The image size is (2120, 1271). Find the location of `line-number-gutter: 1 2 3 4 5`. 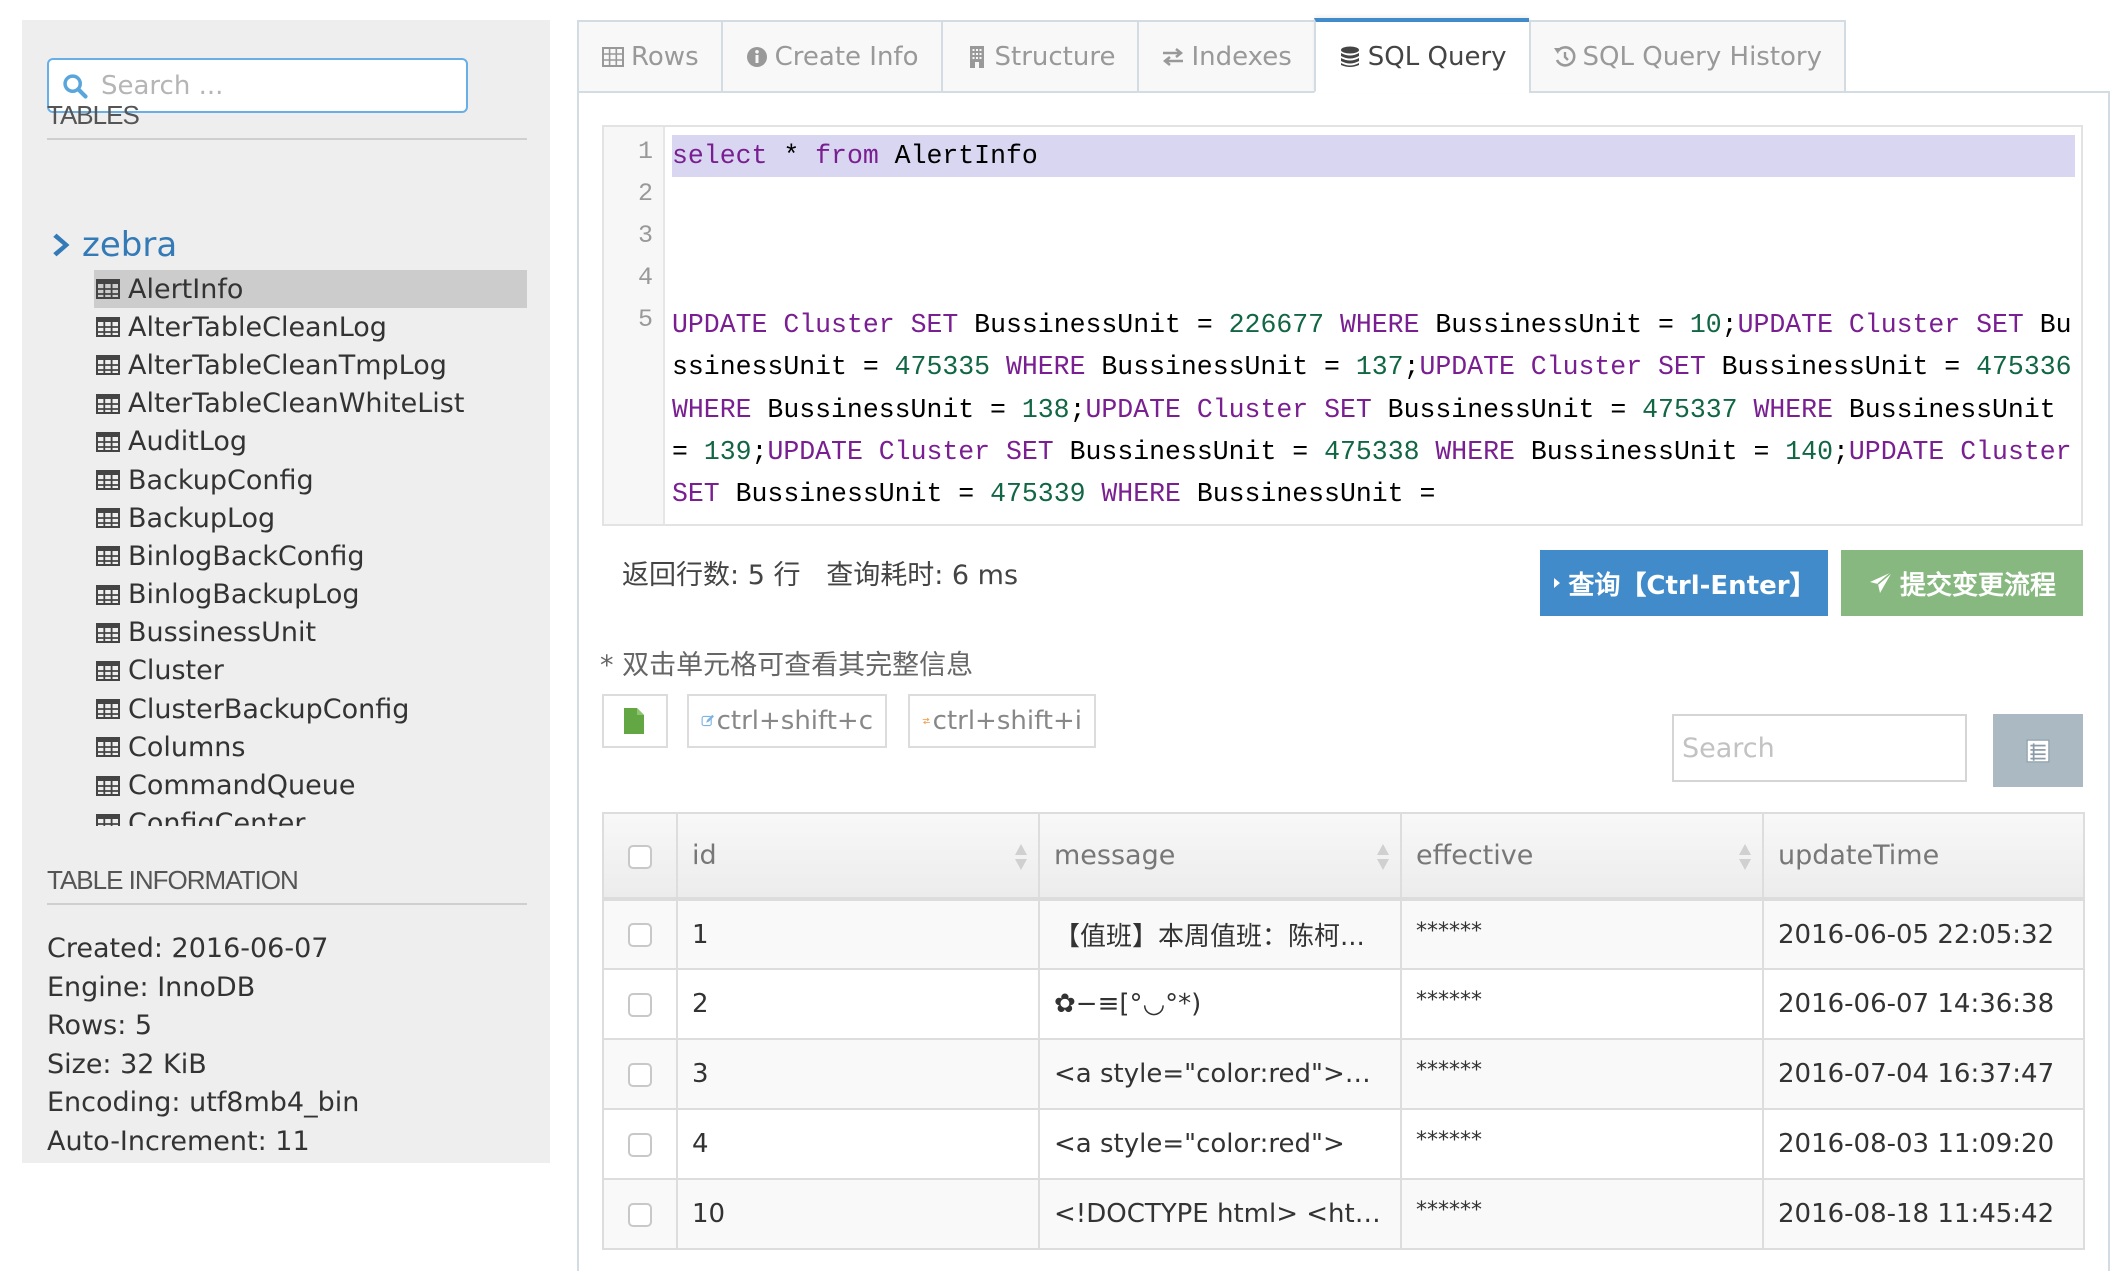

line-number-gutter: 1 2 3 4 5 is located at coordinates (634, 325).